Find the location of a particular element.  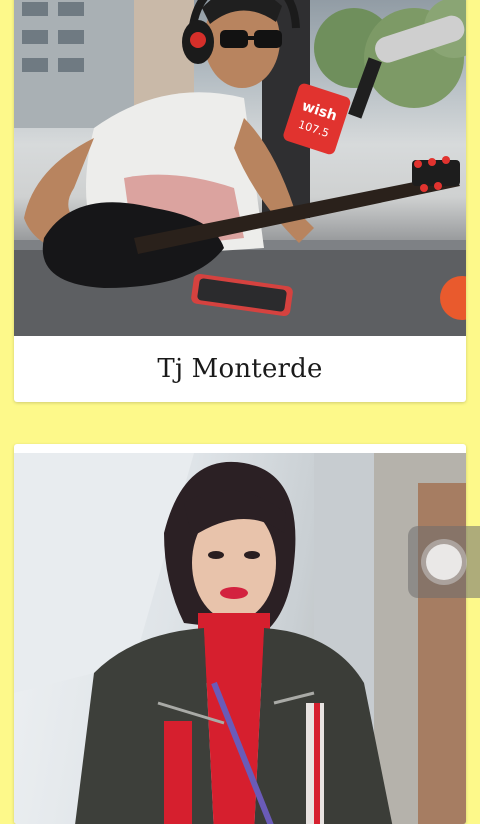

assistive-touch-icon is located at coordinates (444, 562).